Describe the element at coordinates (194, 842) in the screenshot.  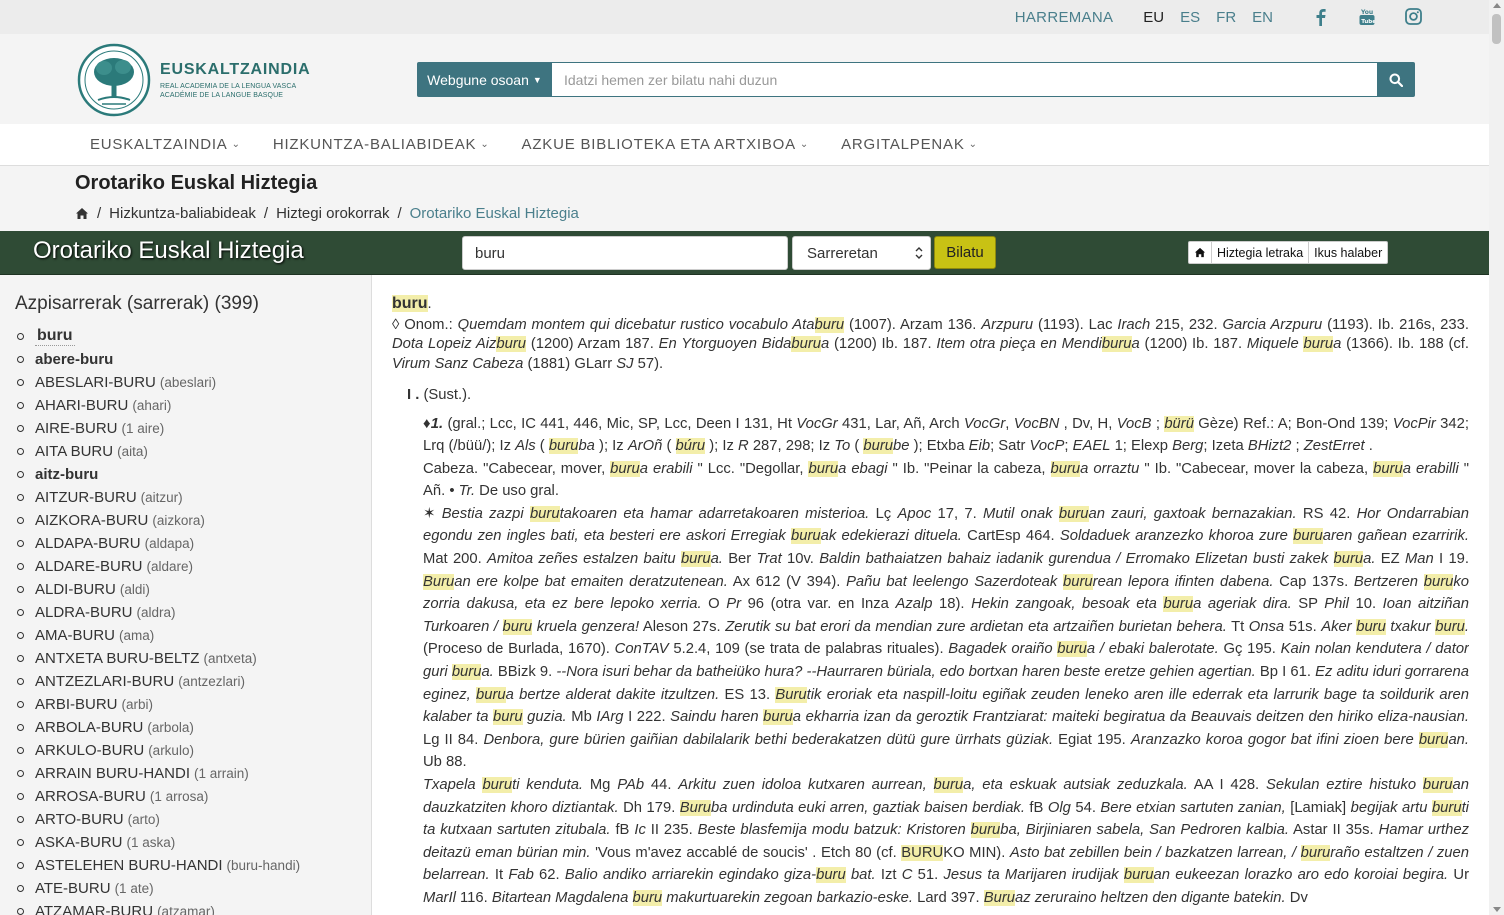
I see `subentry-item: ASKA-BURU (1 aska)` at that location.